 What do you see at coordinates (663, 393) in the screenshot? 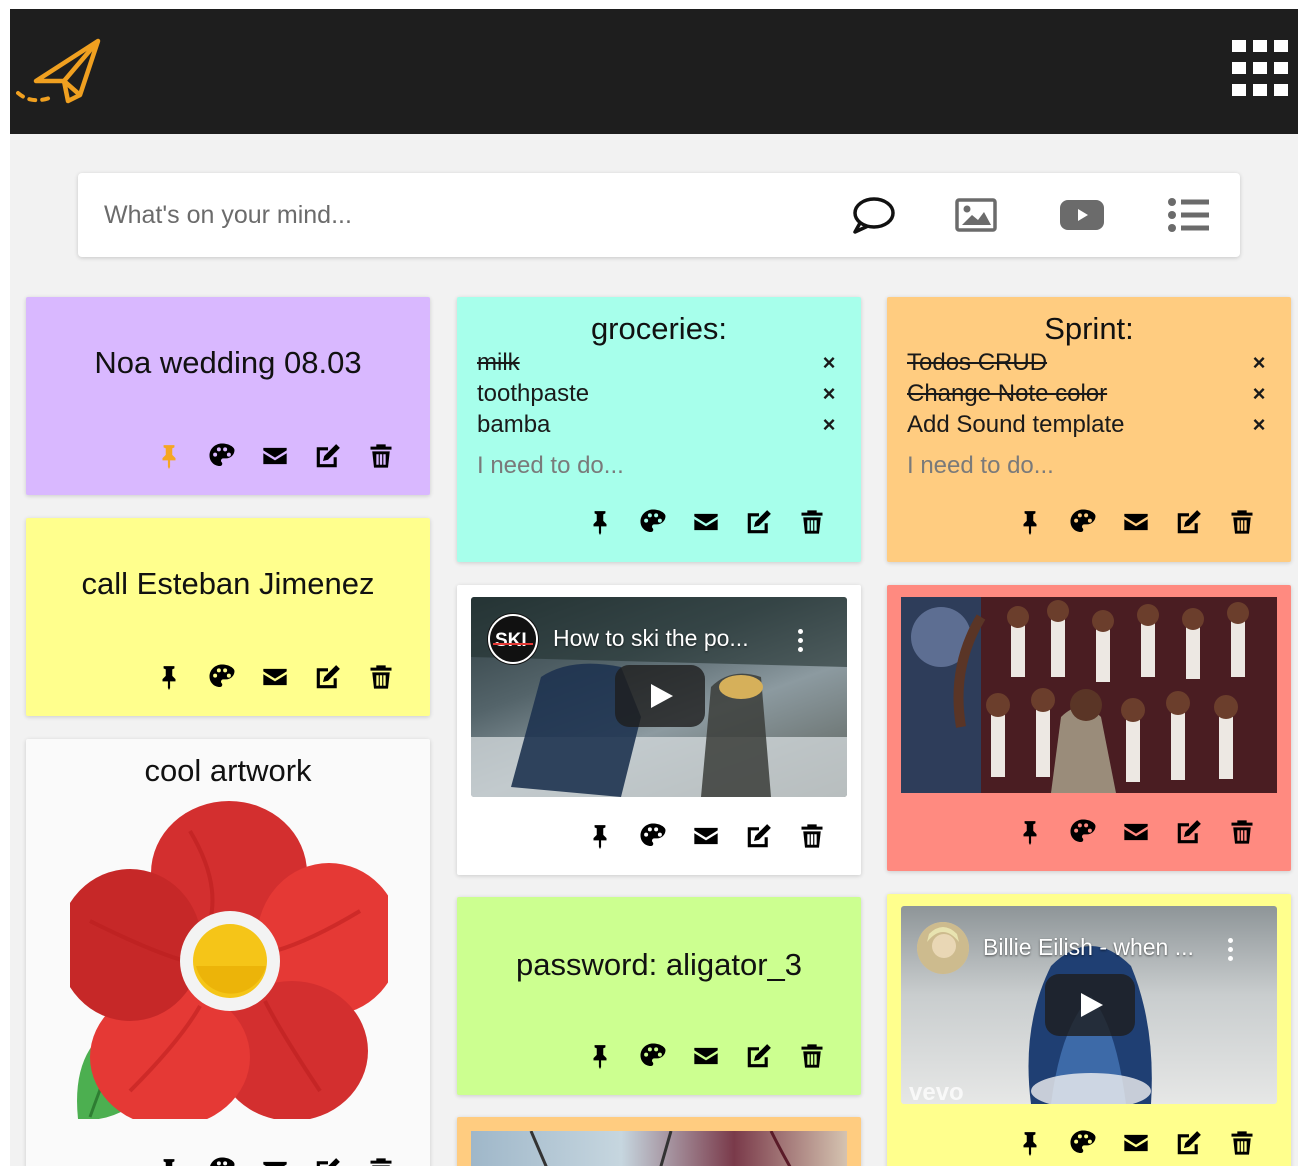
I see `todo-item: toothpaste ×` at bounding box center [663, 393].